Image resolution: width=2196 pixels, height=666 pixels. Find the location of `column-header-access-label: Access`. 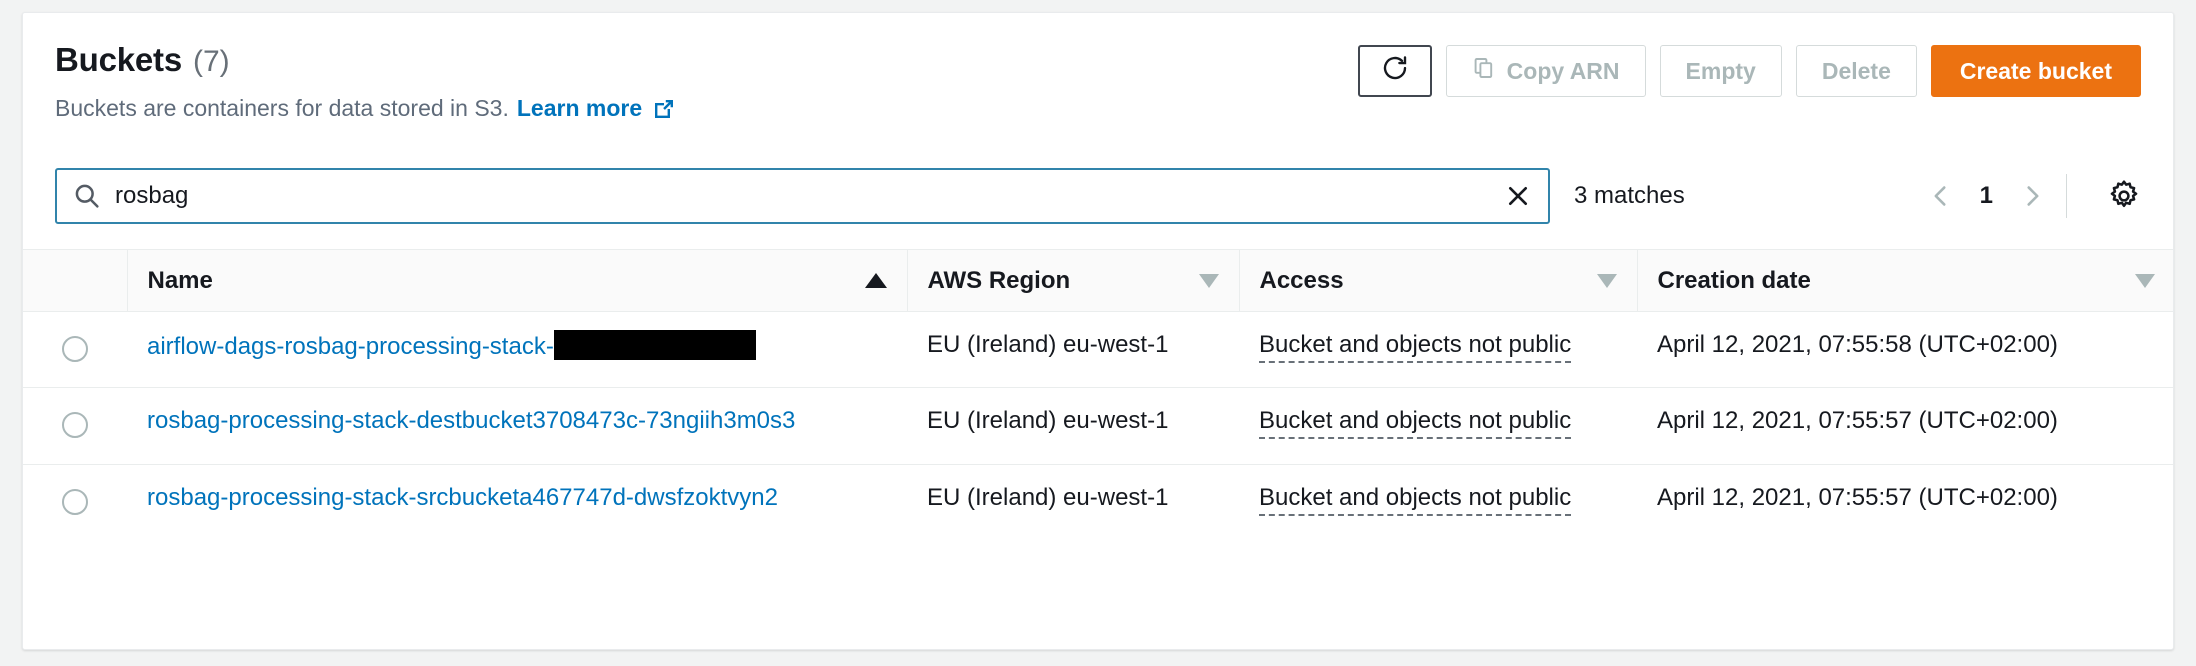

column-header-access-label: Access is located at coordinates (1301, 280).